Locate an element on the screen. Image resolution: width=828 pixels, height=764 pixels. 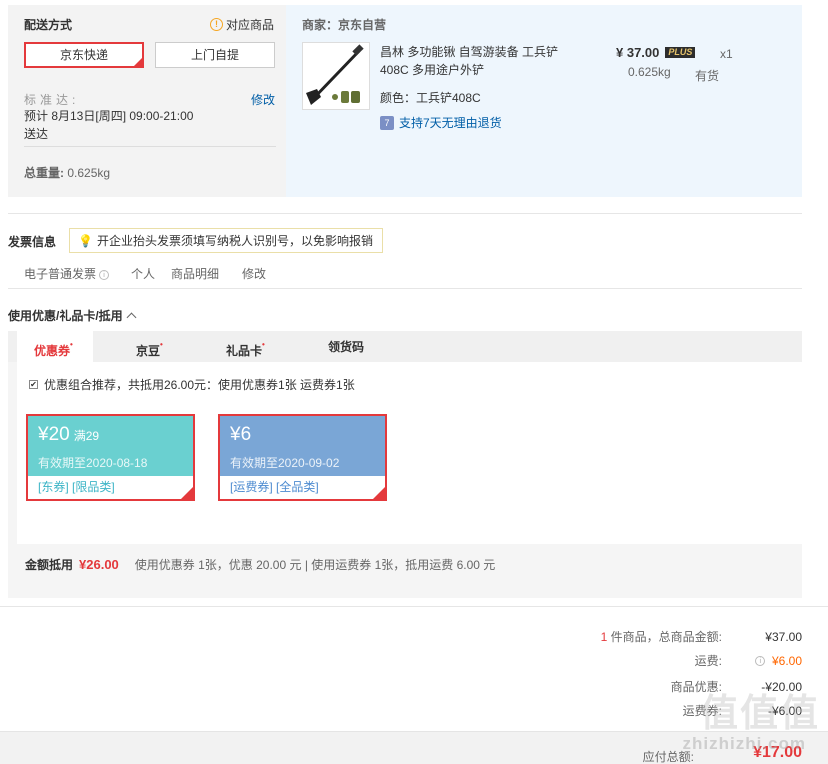
combo-recommendation: ✔ 优惠组合推荐，共抵用26.00元：使用优惠券1张 运费券1张 is located at coordinates (192, 384).